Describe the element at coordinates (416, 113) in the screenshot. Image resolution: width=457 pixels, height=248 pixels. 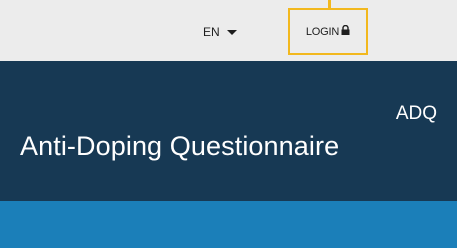
I see `site-abbreviation: ADQ` at that location.